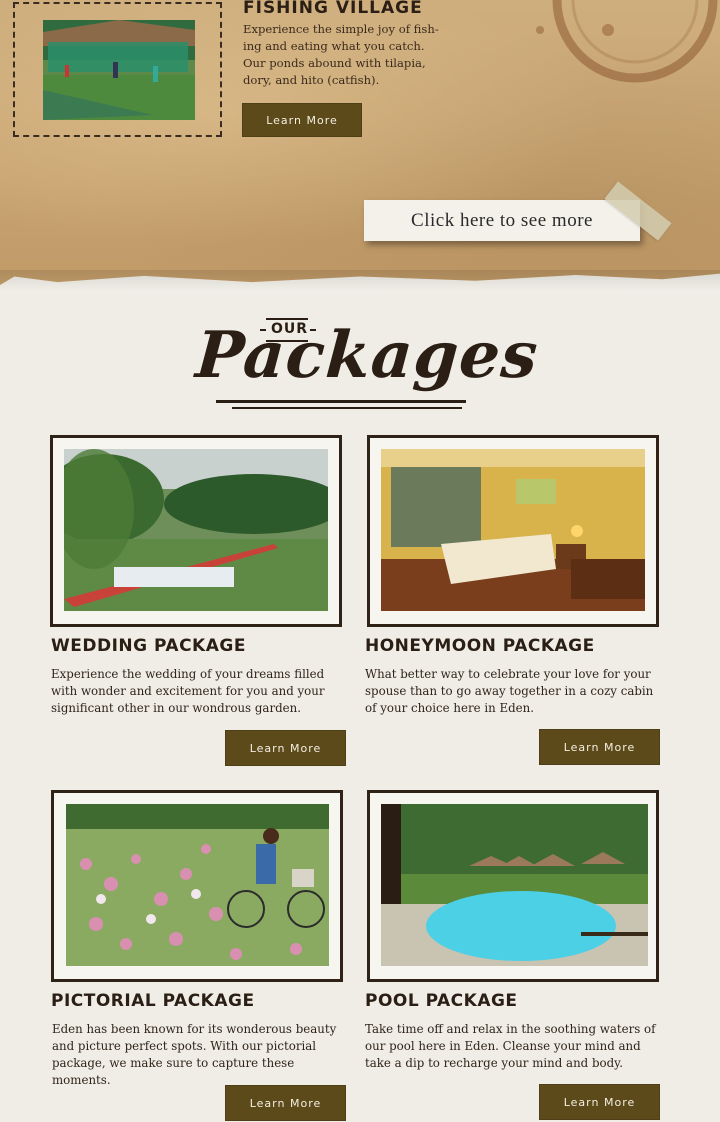  I want to click on fishing-village-photo, so click(119, 70).